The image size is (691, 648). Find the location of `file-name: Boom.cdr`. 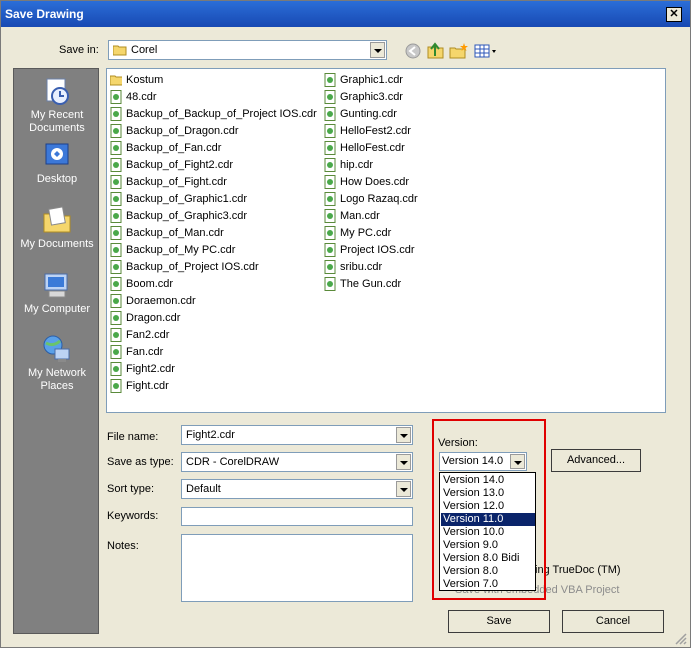

file-name: Boom.cdr is located at coordinates (150, 284).